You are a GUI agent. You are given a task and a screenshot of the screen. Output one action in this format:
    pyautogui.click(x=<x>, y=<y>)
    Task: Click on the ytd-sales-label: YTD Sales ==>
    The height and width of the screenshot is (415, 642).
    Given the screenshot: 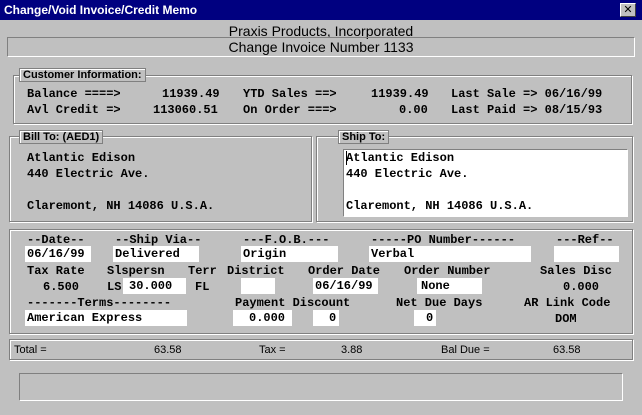 What is the action you would take?
    pyautogui.click(x=290, y=94)
    